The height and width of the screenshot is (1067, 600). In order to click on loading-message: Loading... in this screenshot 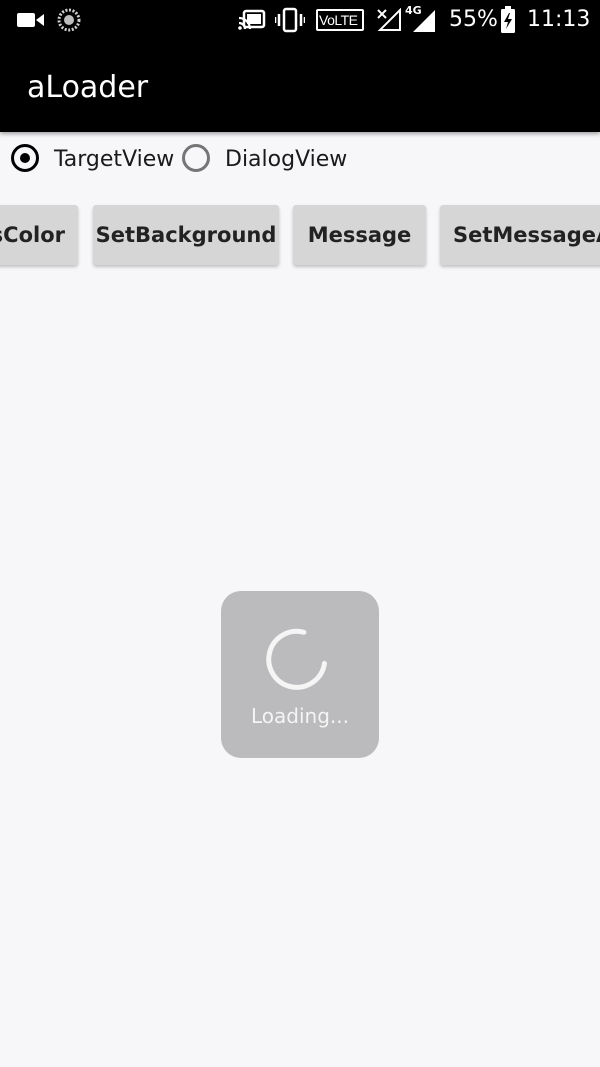, I will do `click(300, 716)`.